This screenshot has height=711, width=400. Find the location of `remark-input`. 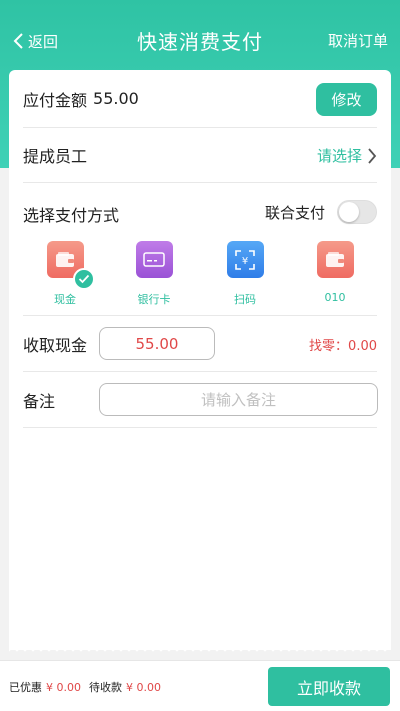

remark-input is located at coordinates (238, 399).